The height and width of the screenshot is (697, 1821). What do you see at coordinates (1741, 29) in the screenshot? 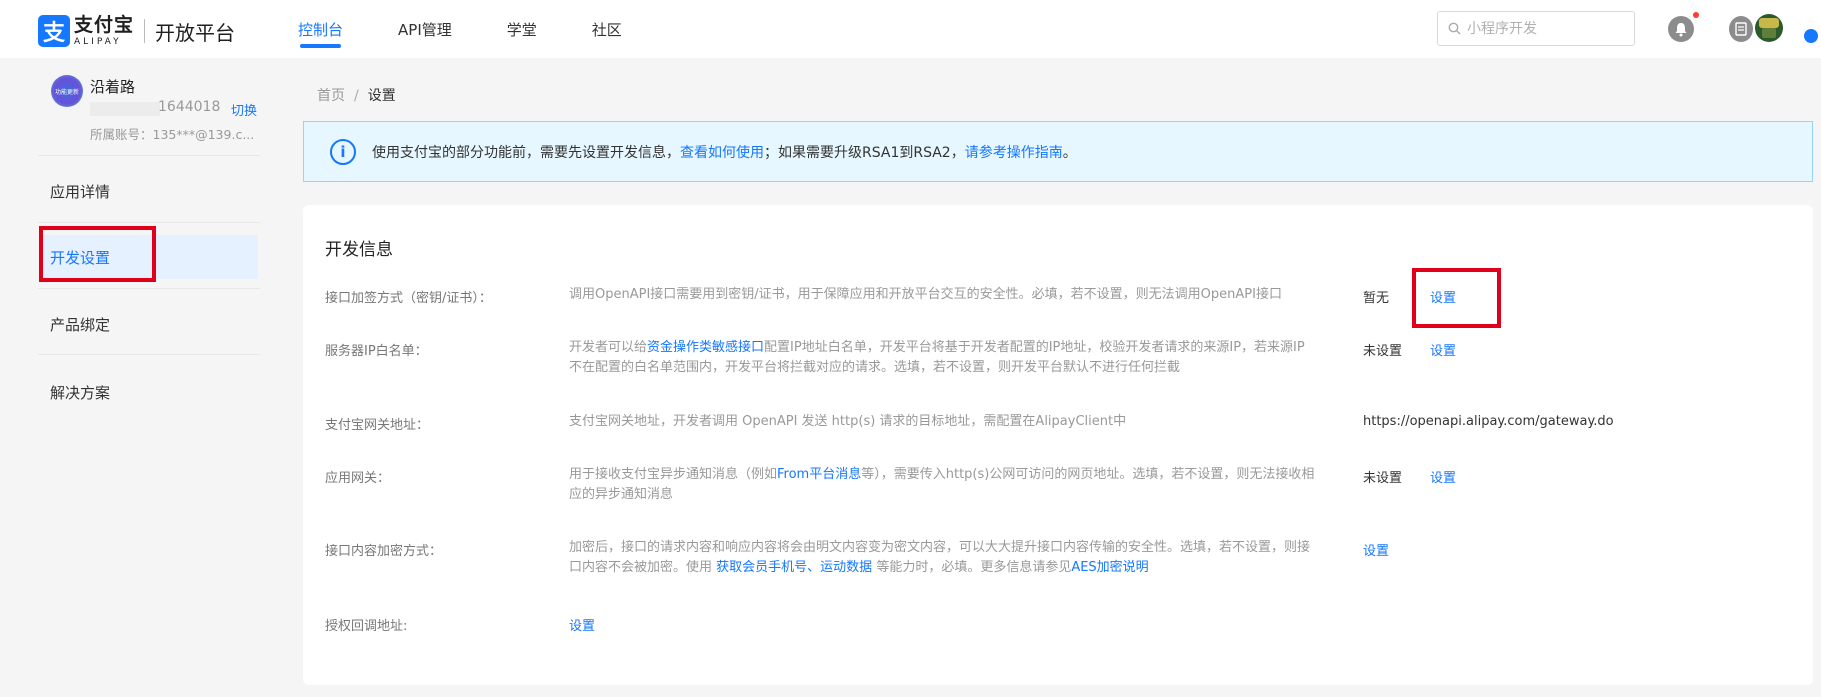
I see `document-icon` at bounding box center [1741, 29].